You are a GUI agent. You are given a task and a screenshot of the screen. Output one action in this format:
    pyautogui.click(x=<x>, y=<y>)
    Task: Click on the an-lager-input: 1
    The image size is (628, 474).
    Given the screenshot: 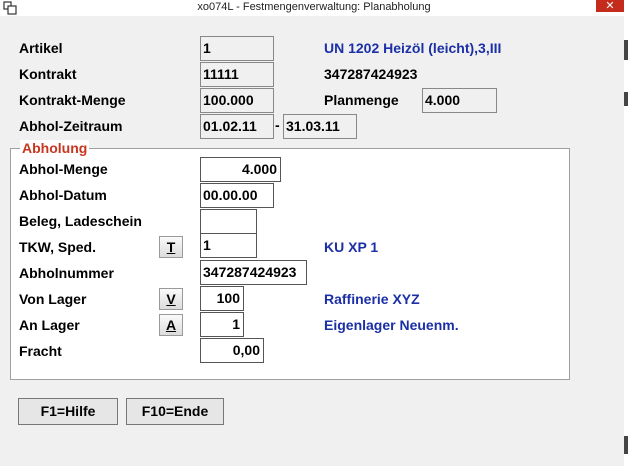 What is the action you would take?
    pyautogui.click(x=222, y=324)
    